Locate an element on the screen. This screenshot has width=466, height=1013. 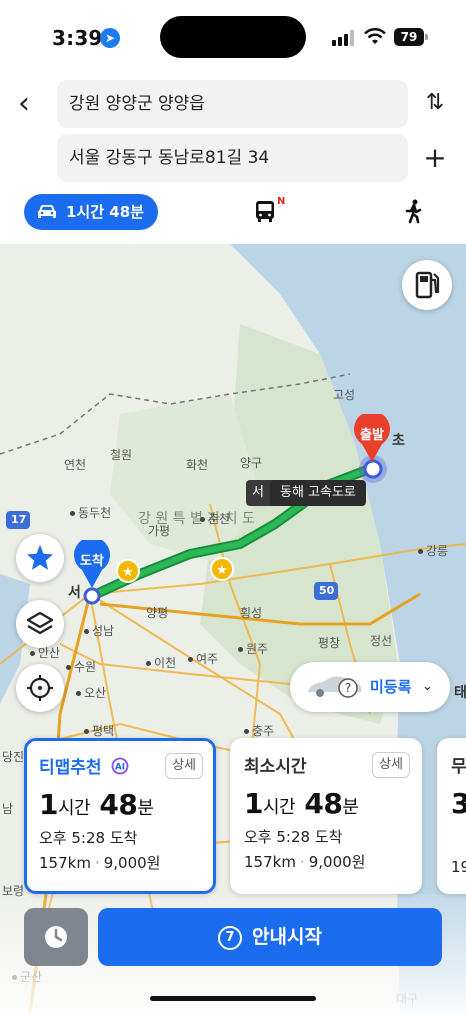
layers-icon is located at coordinates (40, 623).